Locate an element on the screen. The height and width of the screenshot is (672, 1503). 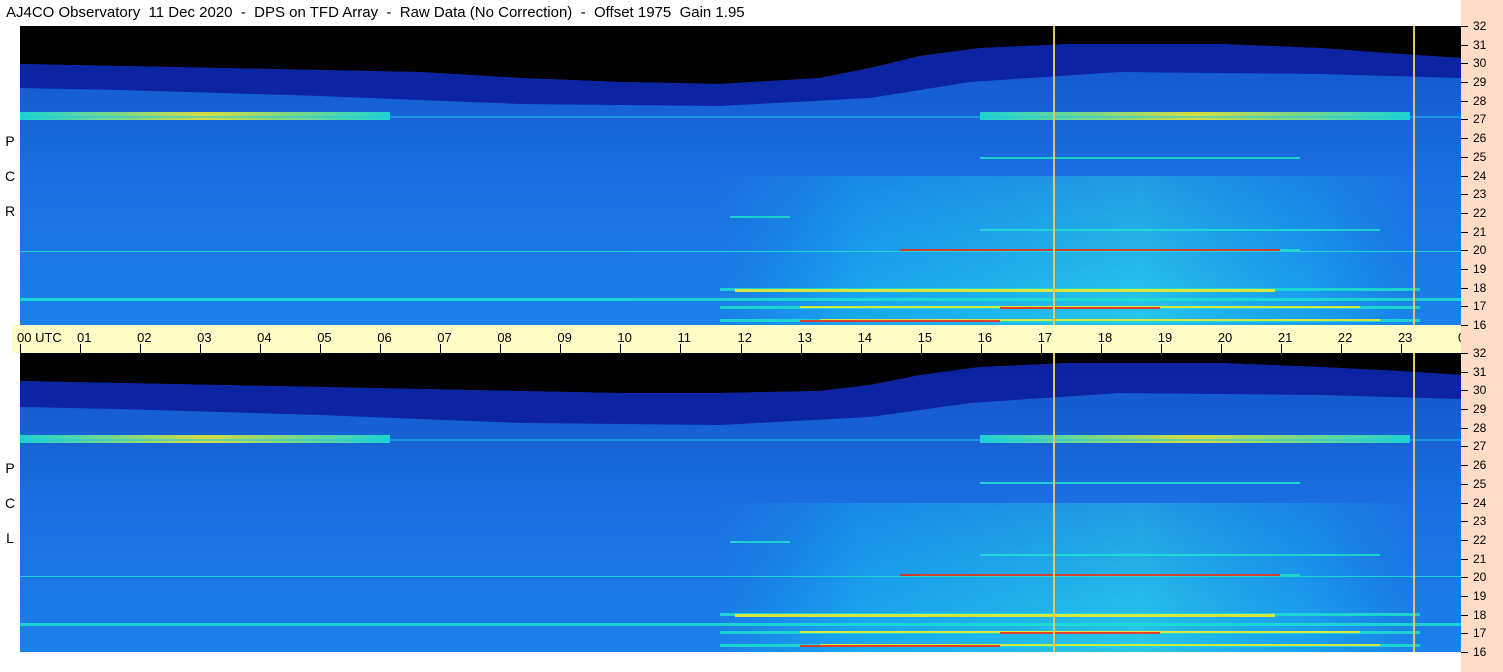
lcp-freq-tick-label: 29 is located at coordinates (1480, 409).